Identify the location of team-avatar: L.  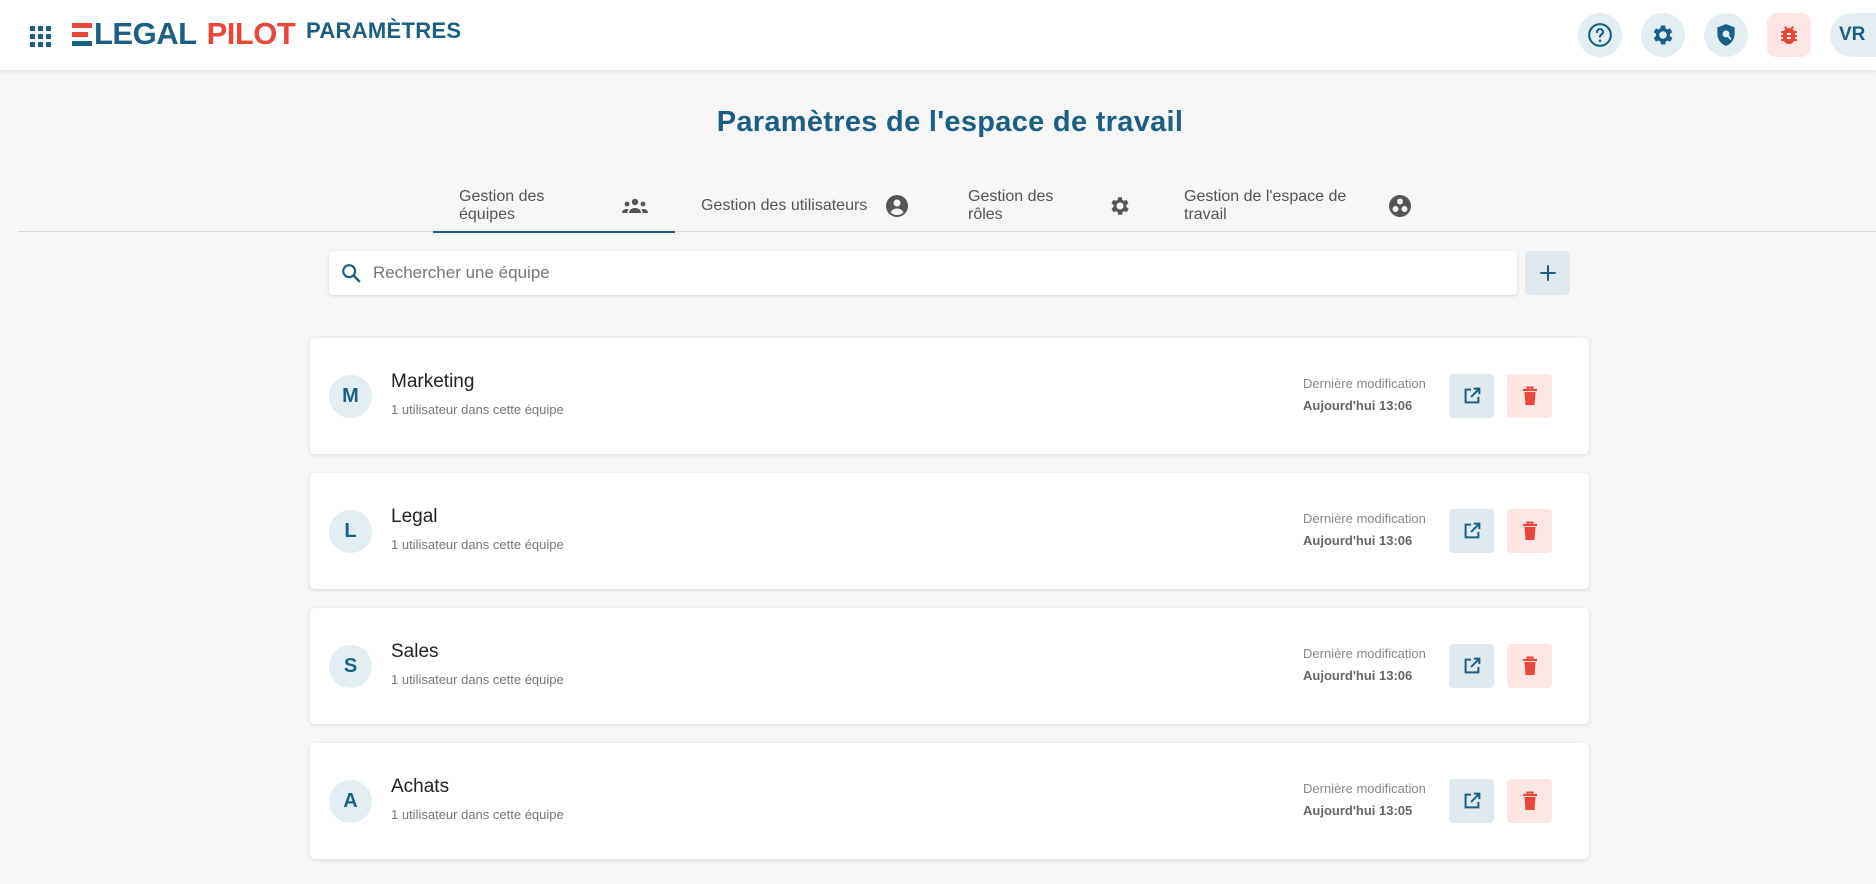
(350, 531).